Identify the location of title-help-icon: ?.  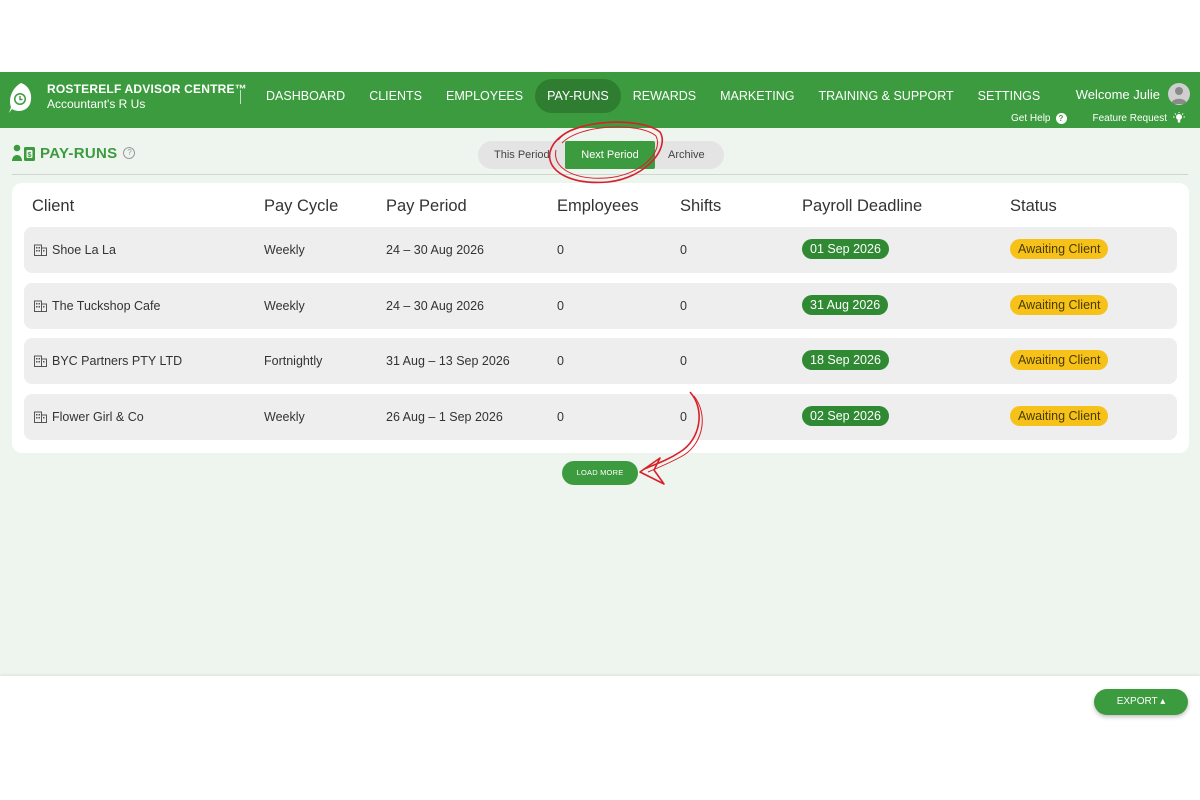
(129, 153).